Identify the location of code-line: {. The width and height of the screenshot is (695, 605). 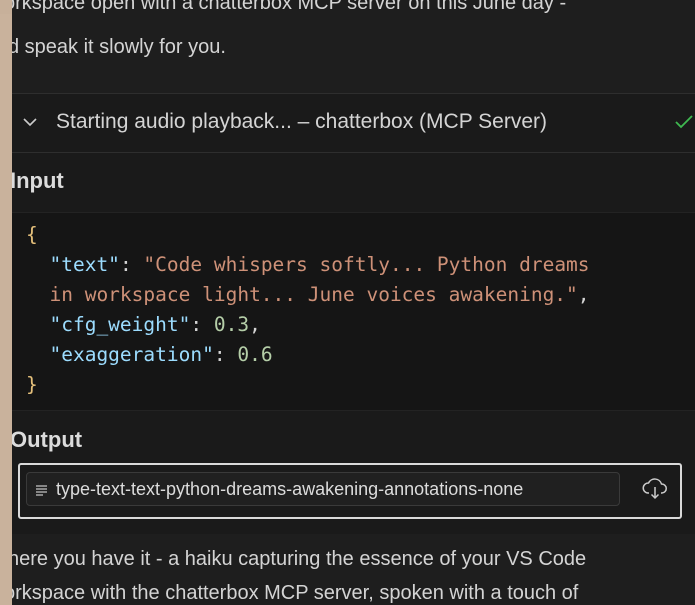
(32, 234).